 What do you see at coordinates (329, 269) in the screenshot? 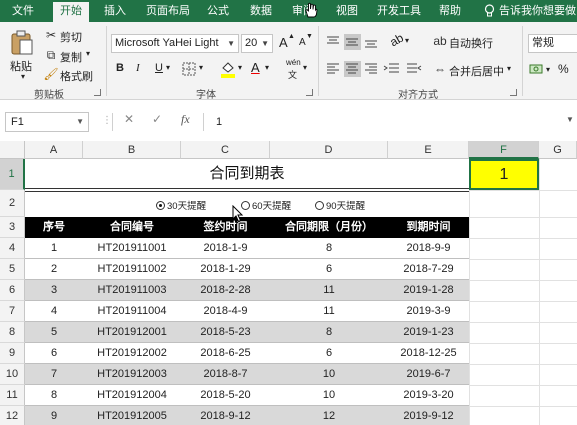
I see `cell-term-months: 6` at bounding box center [329, 269].